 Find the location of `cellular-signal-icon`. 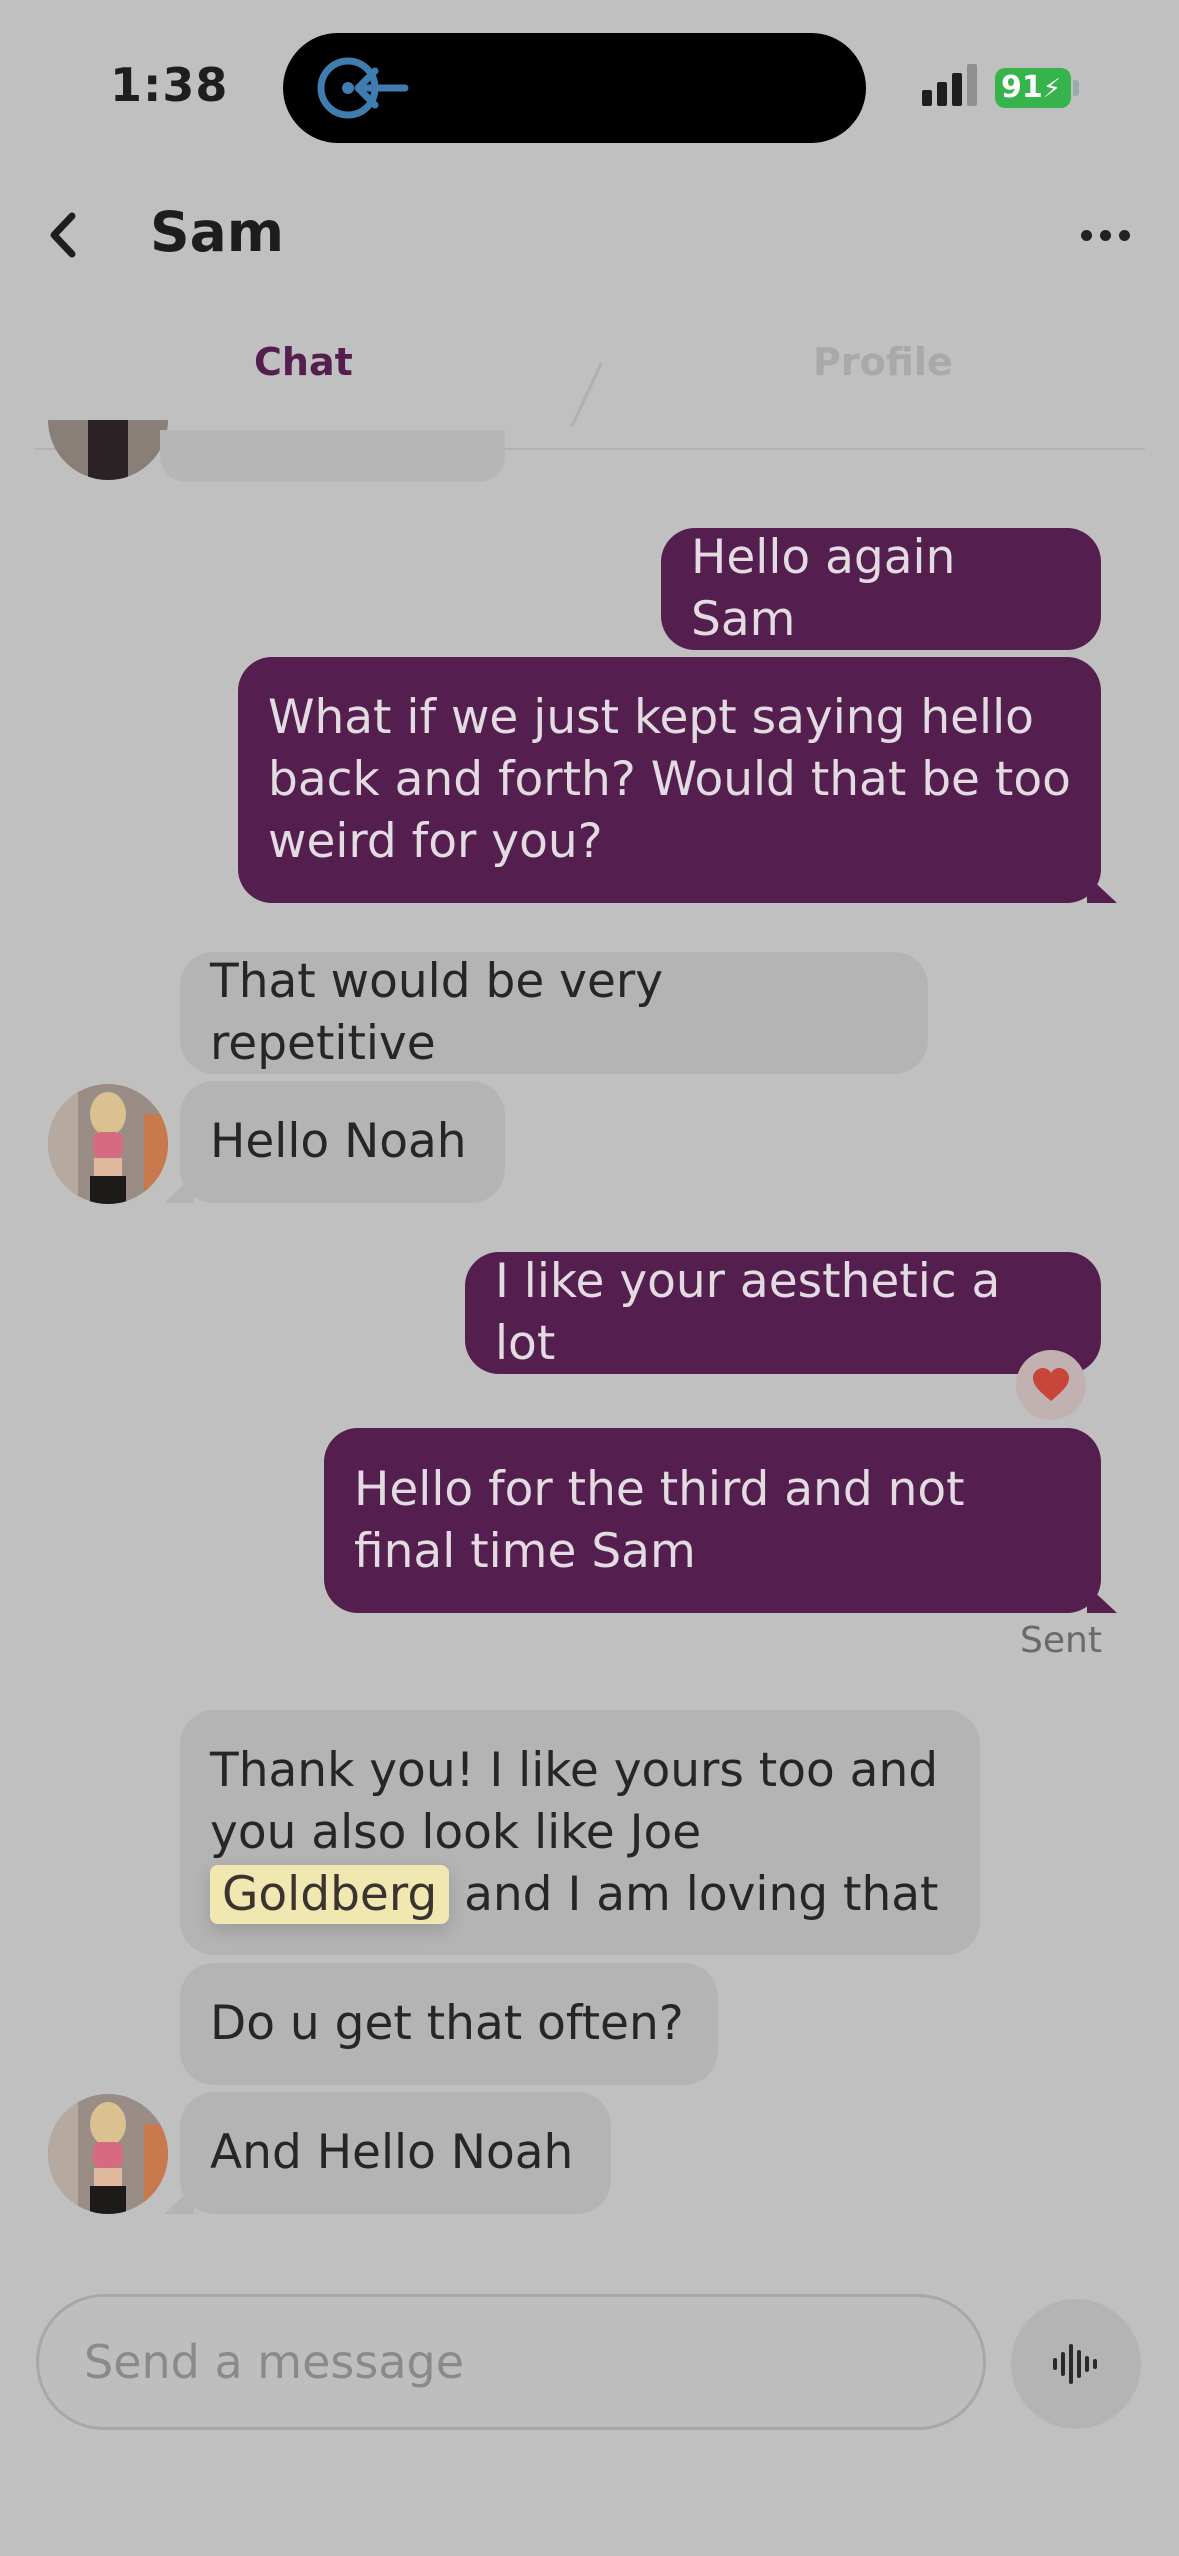

cellular-signal-icon is located at coordinates (949, 85).